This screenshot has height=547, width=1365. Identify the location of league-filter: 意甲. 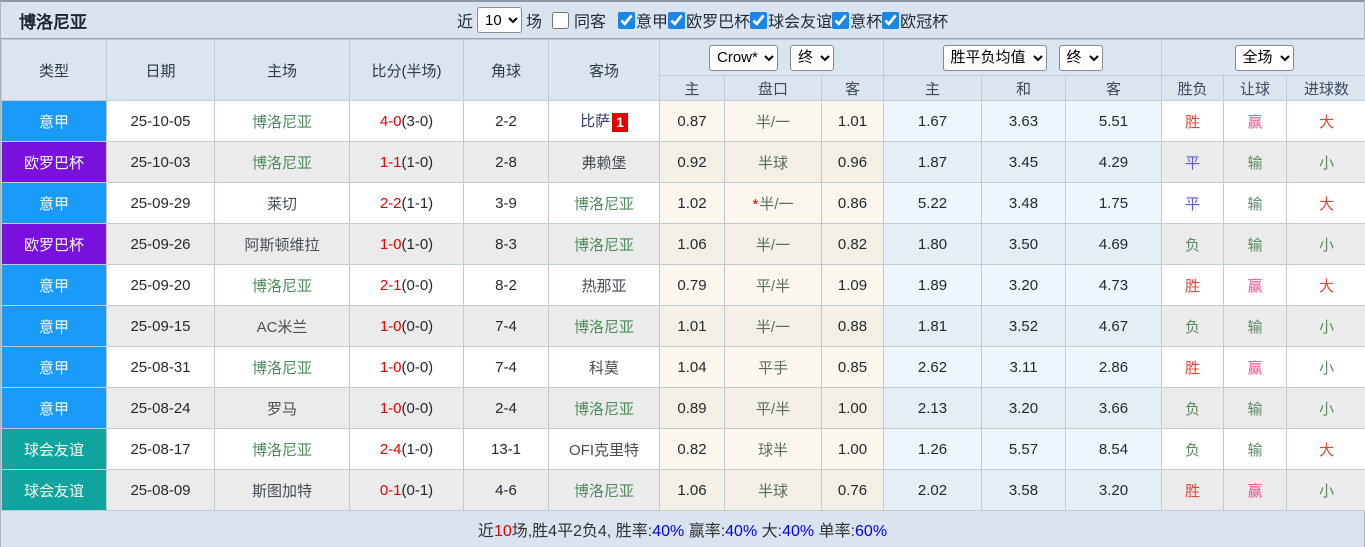
(643, 20).